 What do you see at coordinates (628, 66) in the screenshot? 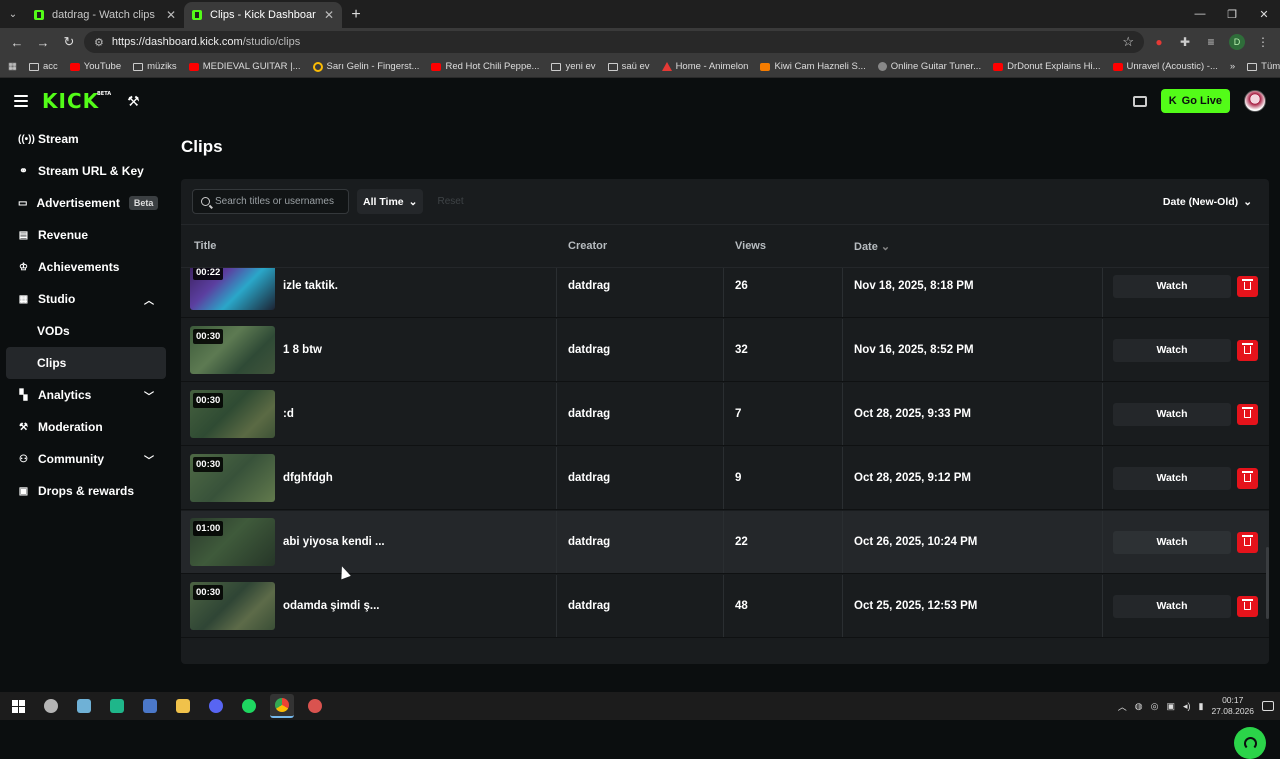
I see `bookmark-item: saü ev` at bounding box center [628, 66].